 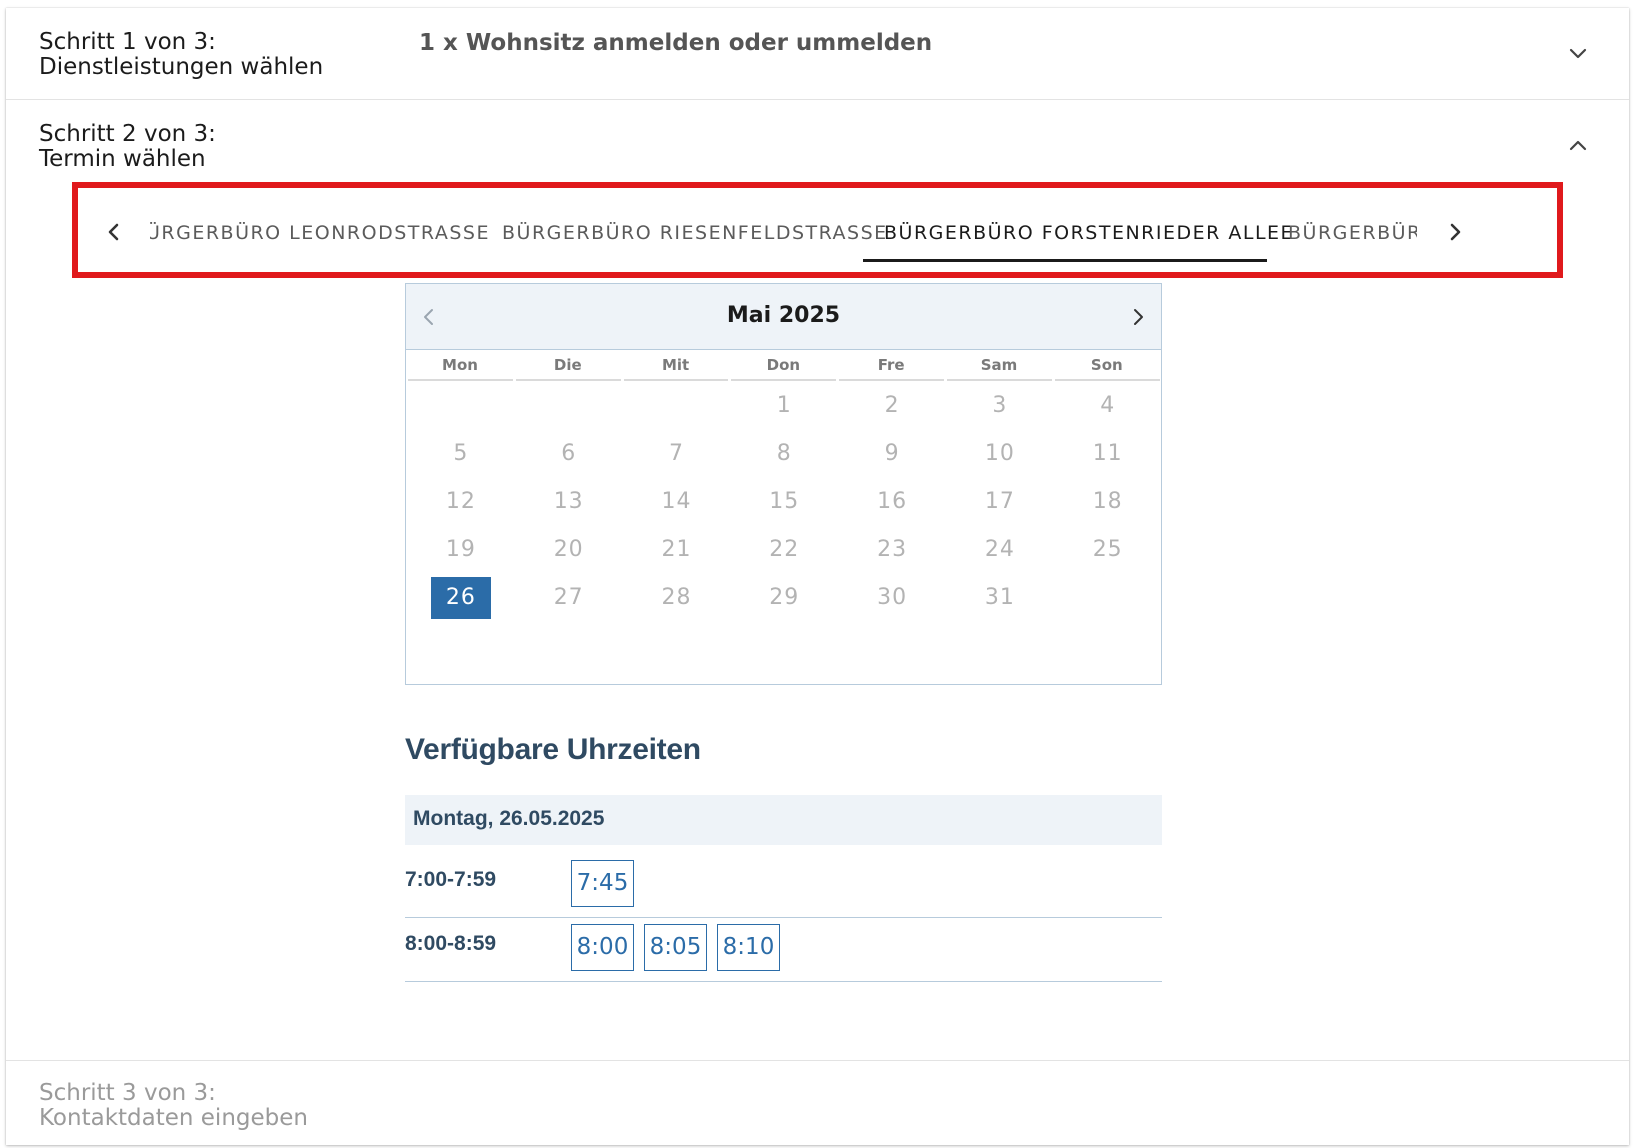 What do you see at coordinates (451, 879) in the screenshot?
I see `time-range-label: 7:00-7:59` at bounding box center [451, 879].